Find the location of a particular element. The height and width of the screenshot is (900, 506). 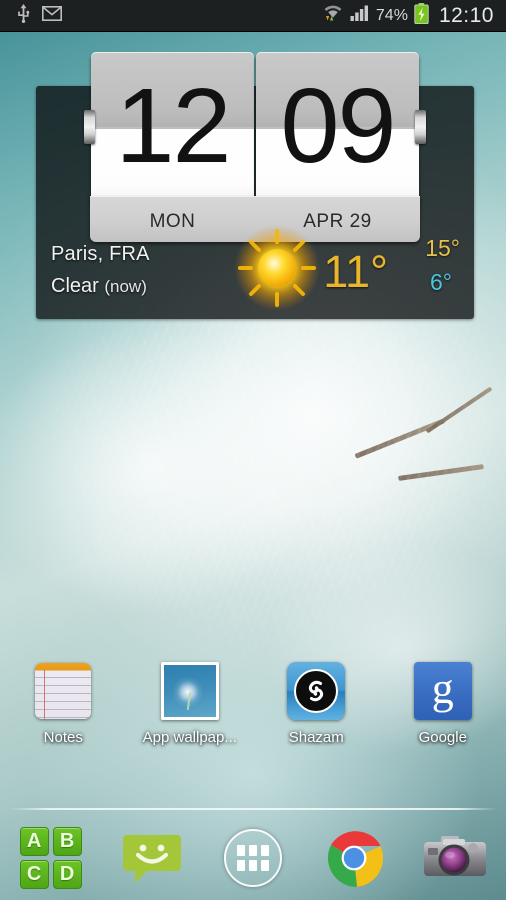

weather-location: Paris, FRA is located at coordinates (100, 254).